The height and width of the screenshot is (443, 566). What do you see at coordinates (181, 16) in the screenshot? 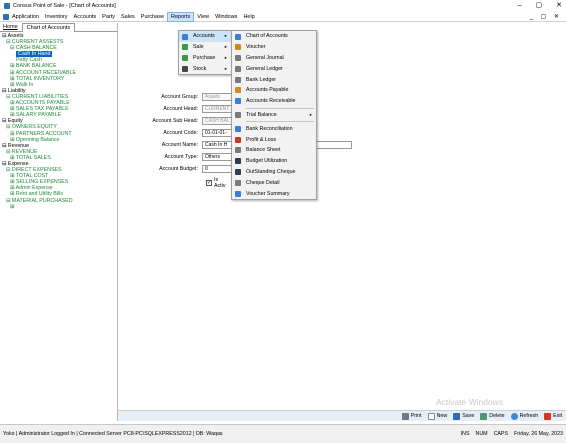
I see `menu-reports: Reports` at bounding box center [181, 16].